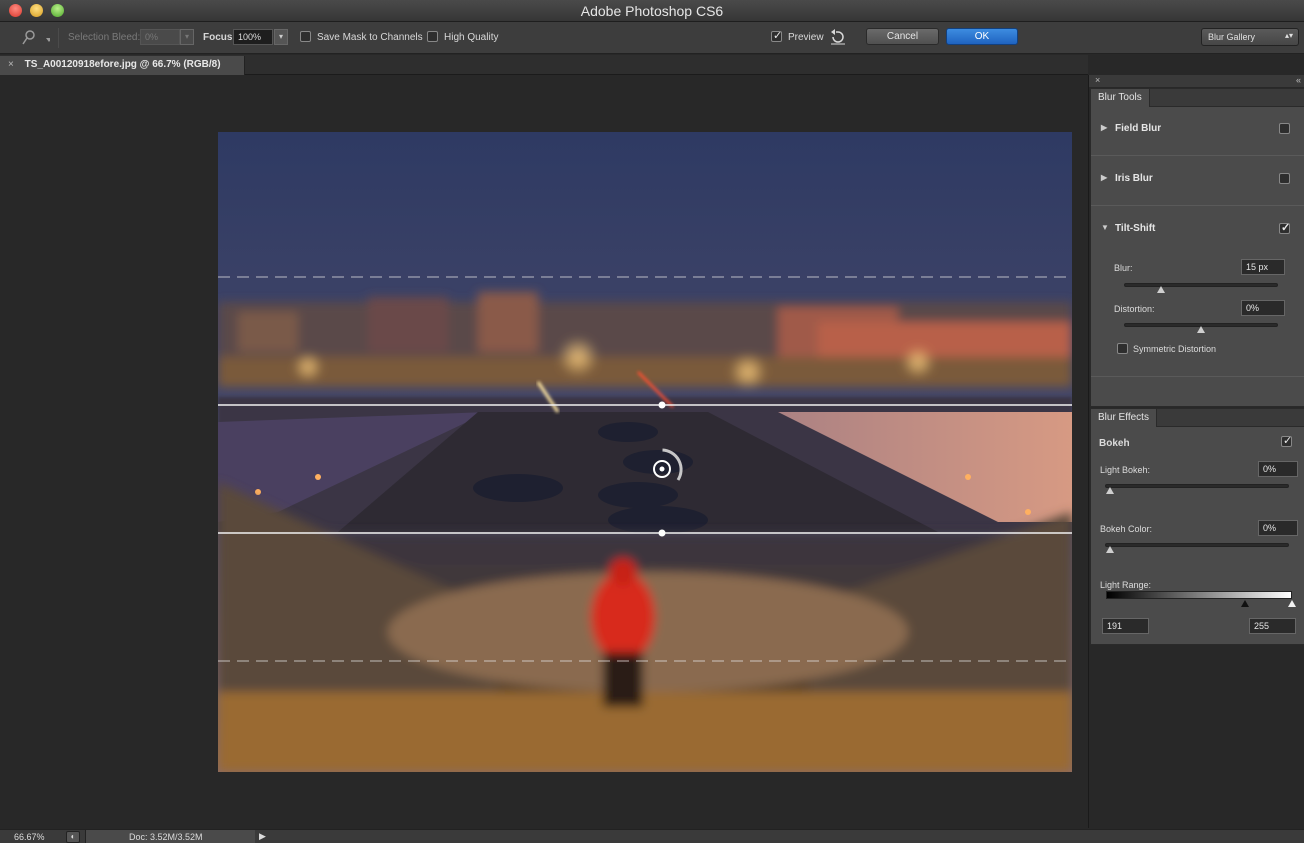  I want to click on updown-icon: ▴▾, so click(1288, 35).